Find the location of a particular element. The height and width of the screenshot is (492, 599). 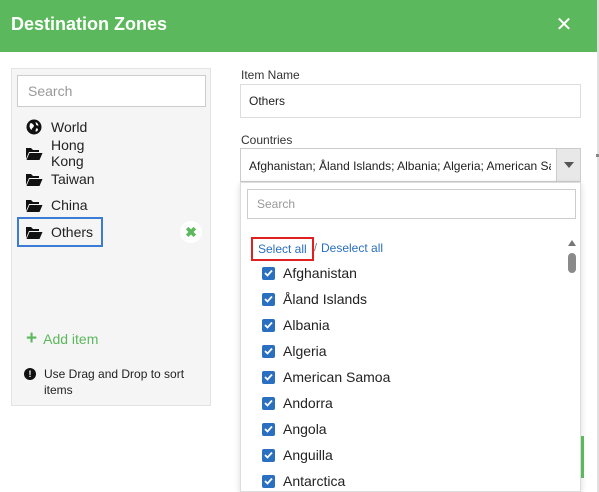

country-option: Andorra is located at coordinates (297, 403).